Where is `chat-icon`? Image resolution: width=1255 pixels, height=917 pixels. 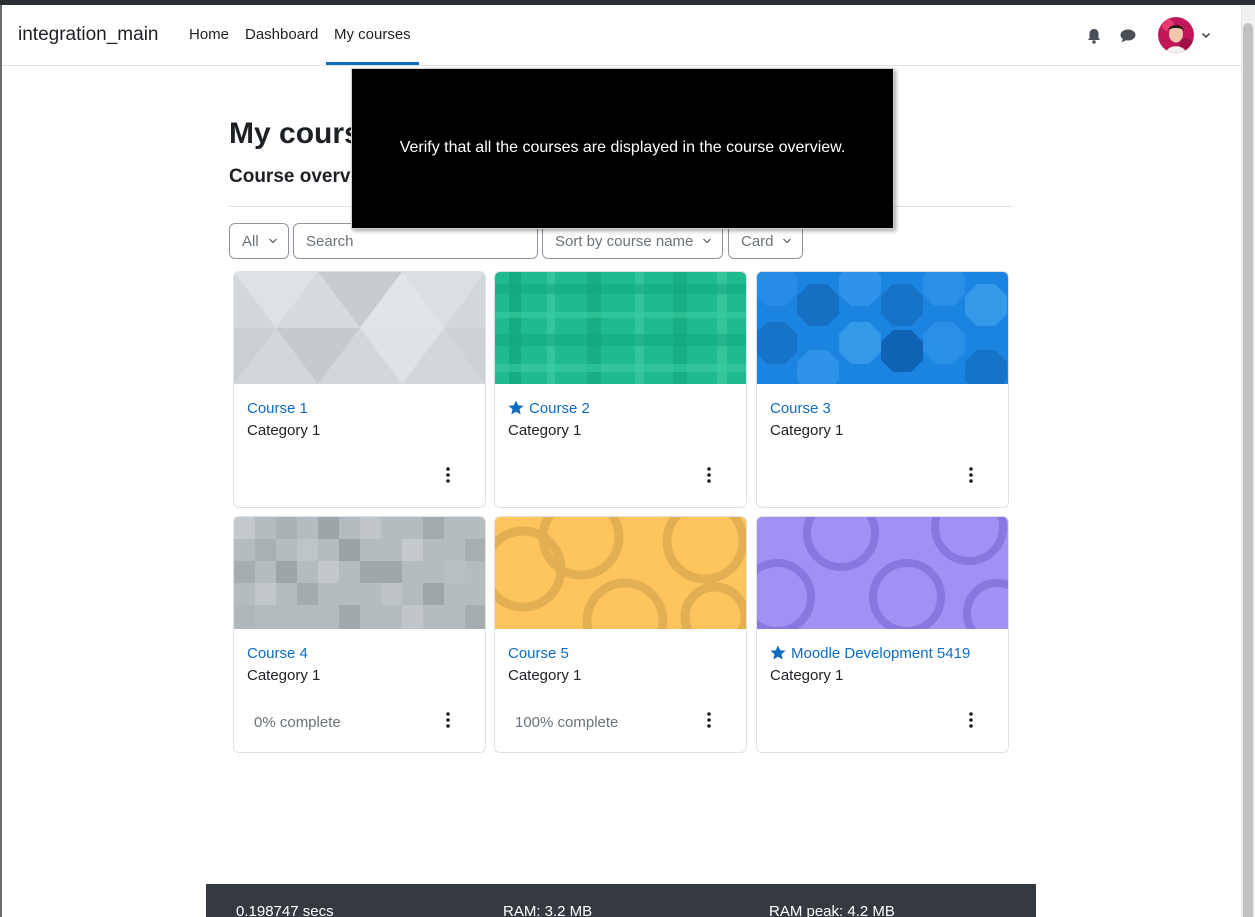
chat-icon is located at coordinates (1128, 36).